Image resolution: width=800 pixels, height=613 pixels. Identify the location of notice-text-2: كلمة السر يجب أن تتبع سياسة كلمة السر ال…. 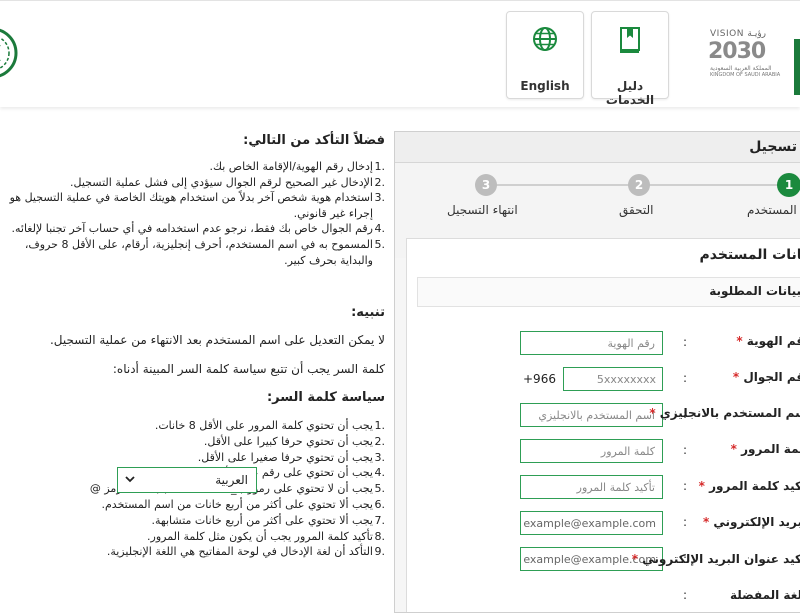
(248, 369).